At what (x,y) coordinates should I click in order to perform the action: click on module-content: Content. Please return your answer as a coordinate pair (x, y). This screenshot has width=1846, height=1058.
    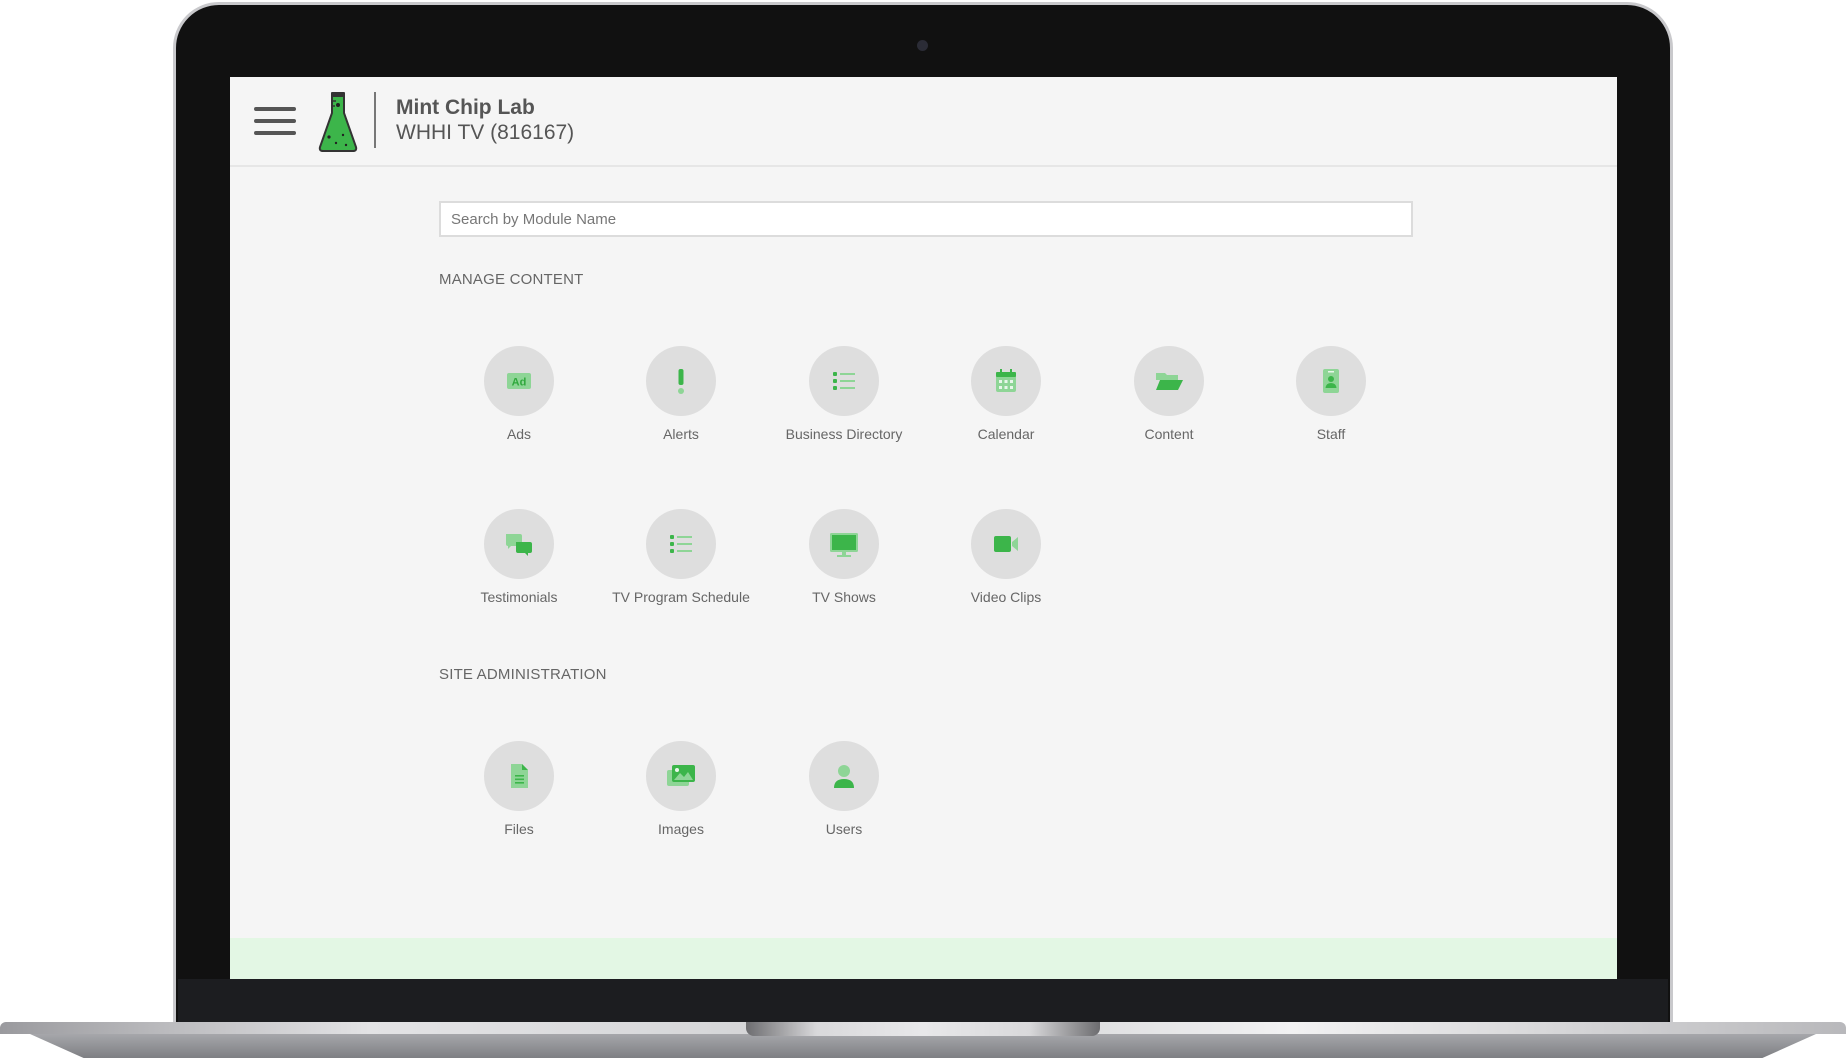
    Looking at the image, I should click on (1169, 401).